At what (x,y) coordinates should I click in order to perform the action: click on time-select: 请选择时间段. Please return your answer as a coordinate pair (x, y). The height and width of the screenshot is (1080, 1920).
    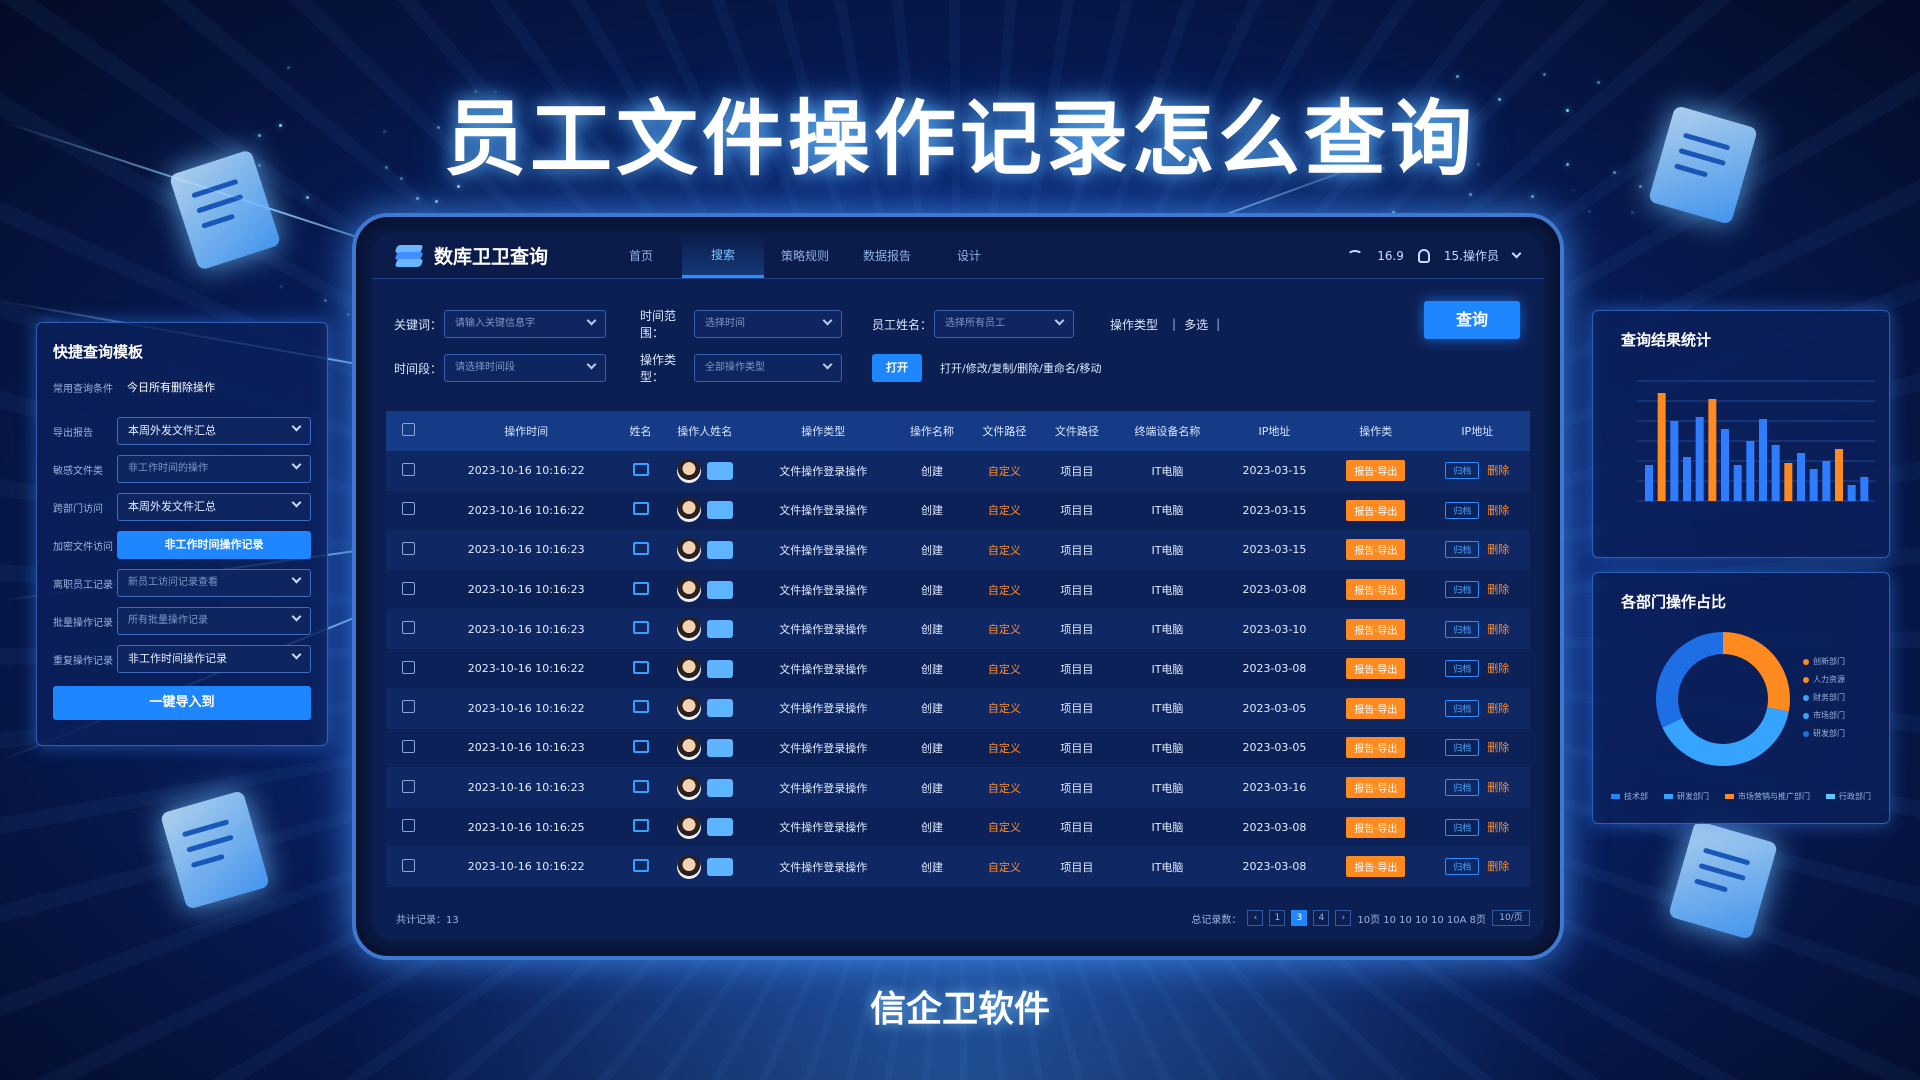
    Looking at the image, I should click on (525, 368).